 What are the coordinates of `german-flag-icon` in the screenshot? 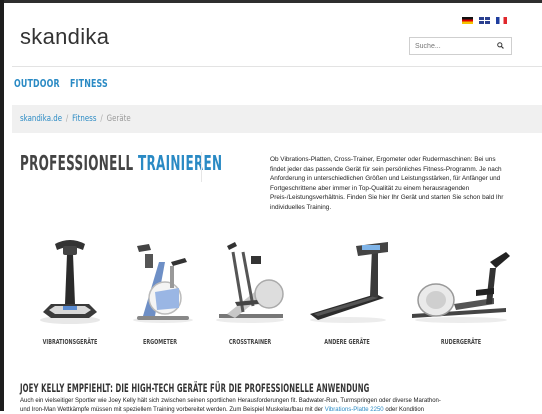 It's located at (467, 20).